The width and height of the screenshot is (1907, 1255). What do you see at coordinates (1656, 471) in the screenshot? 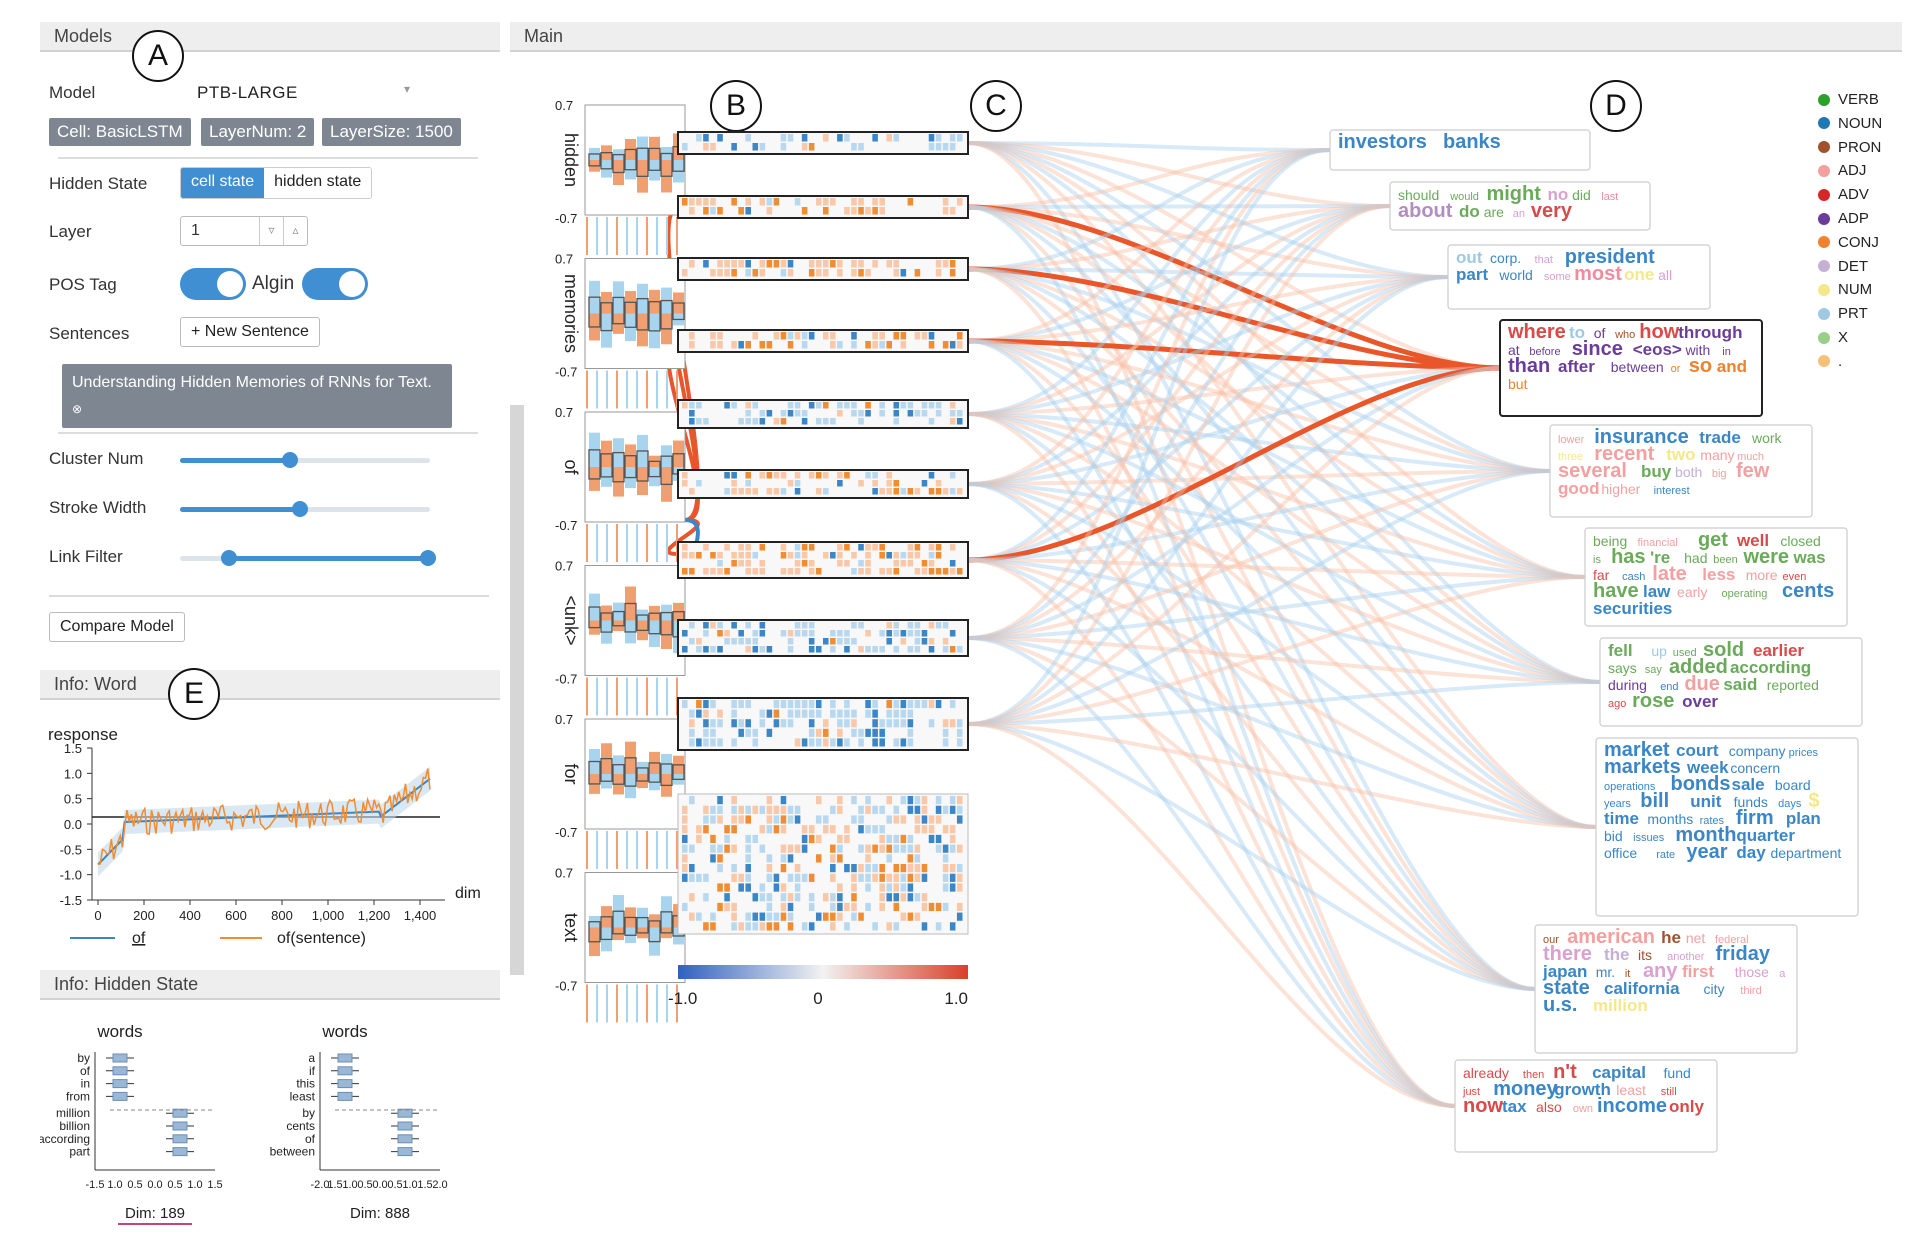
I see `cloud-word: buy` at bounding box center [1656, 471].